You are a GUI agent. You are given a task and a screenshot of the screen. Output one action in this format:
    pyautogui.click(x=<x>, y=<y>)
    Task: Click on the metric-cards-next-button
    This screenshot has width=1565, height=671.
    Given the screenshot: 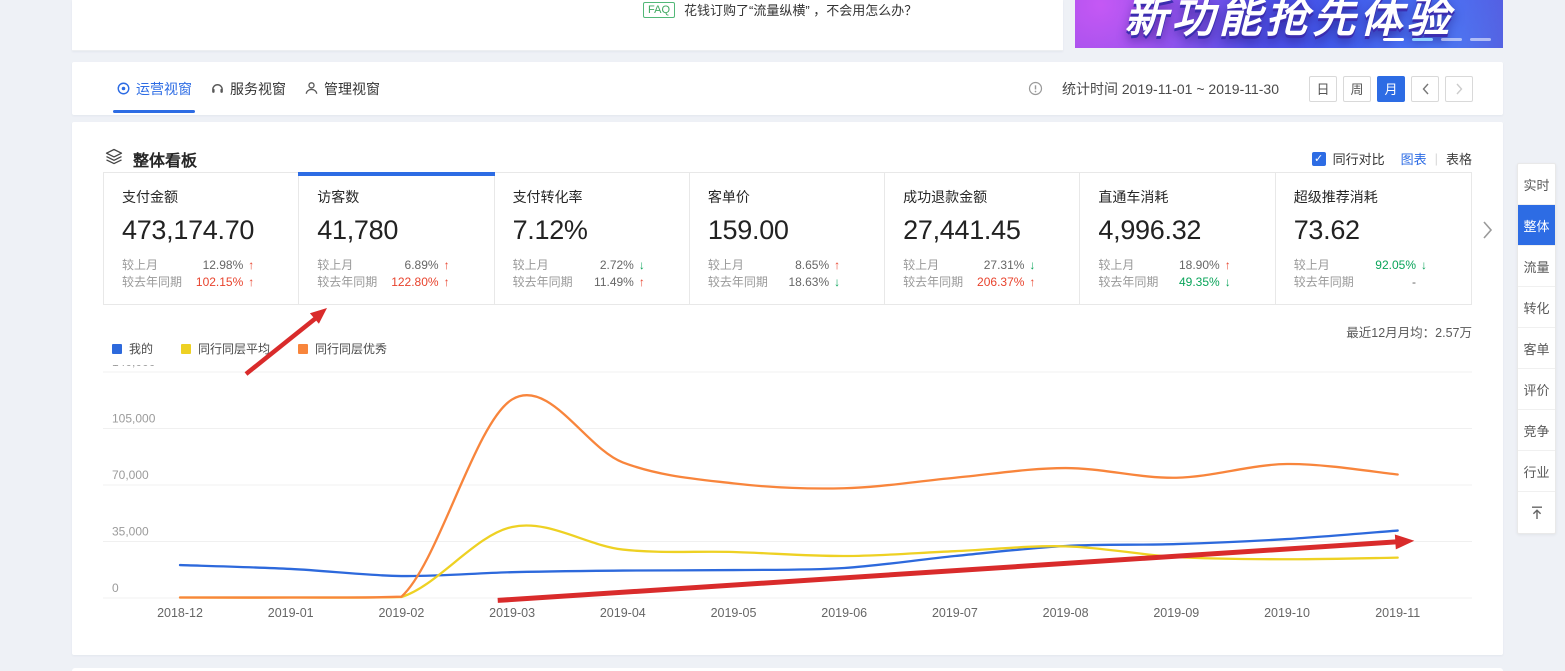 What is the action you would take?
    pyautogui.click(x=1491, y=230)
    